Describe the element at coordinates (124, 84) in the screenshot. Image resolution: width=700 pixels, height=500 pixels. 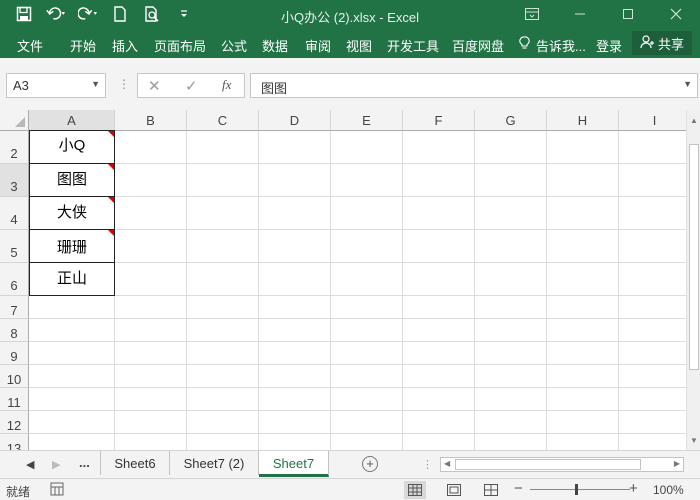
I see `formula-bar-resize-handle: ⋮` at that location.